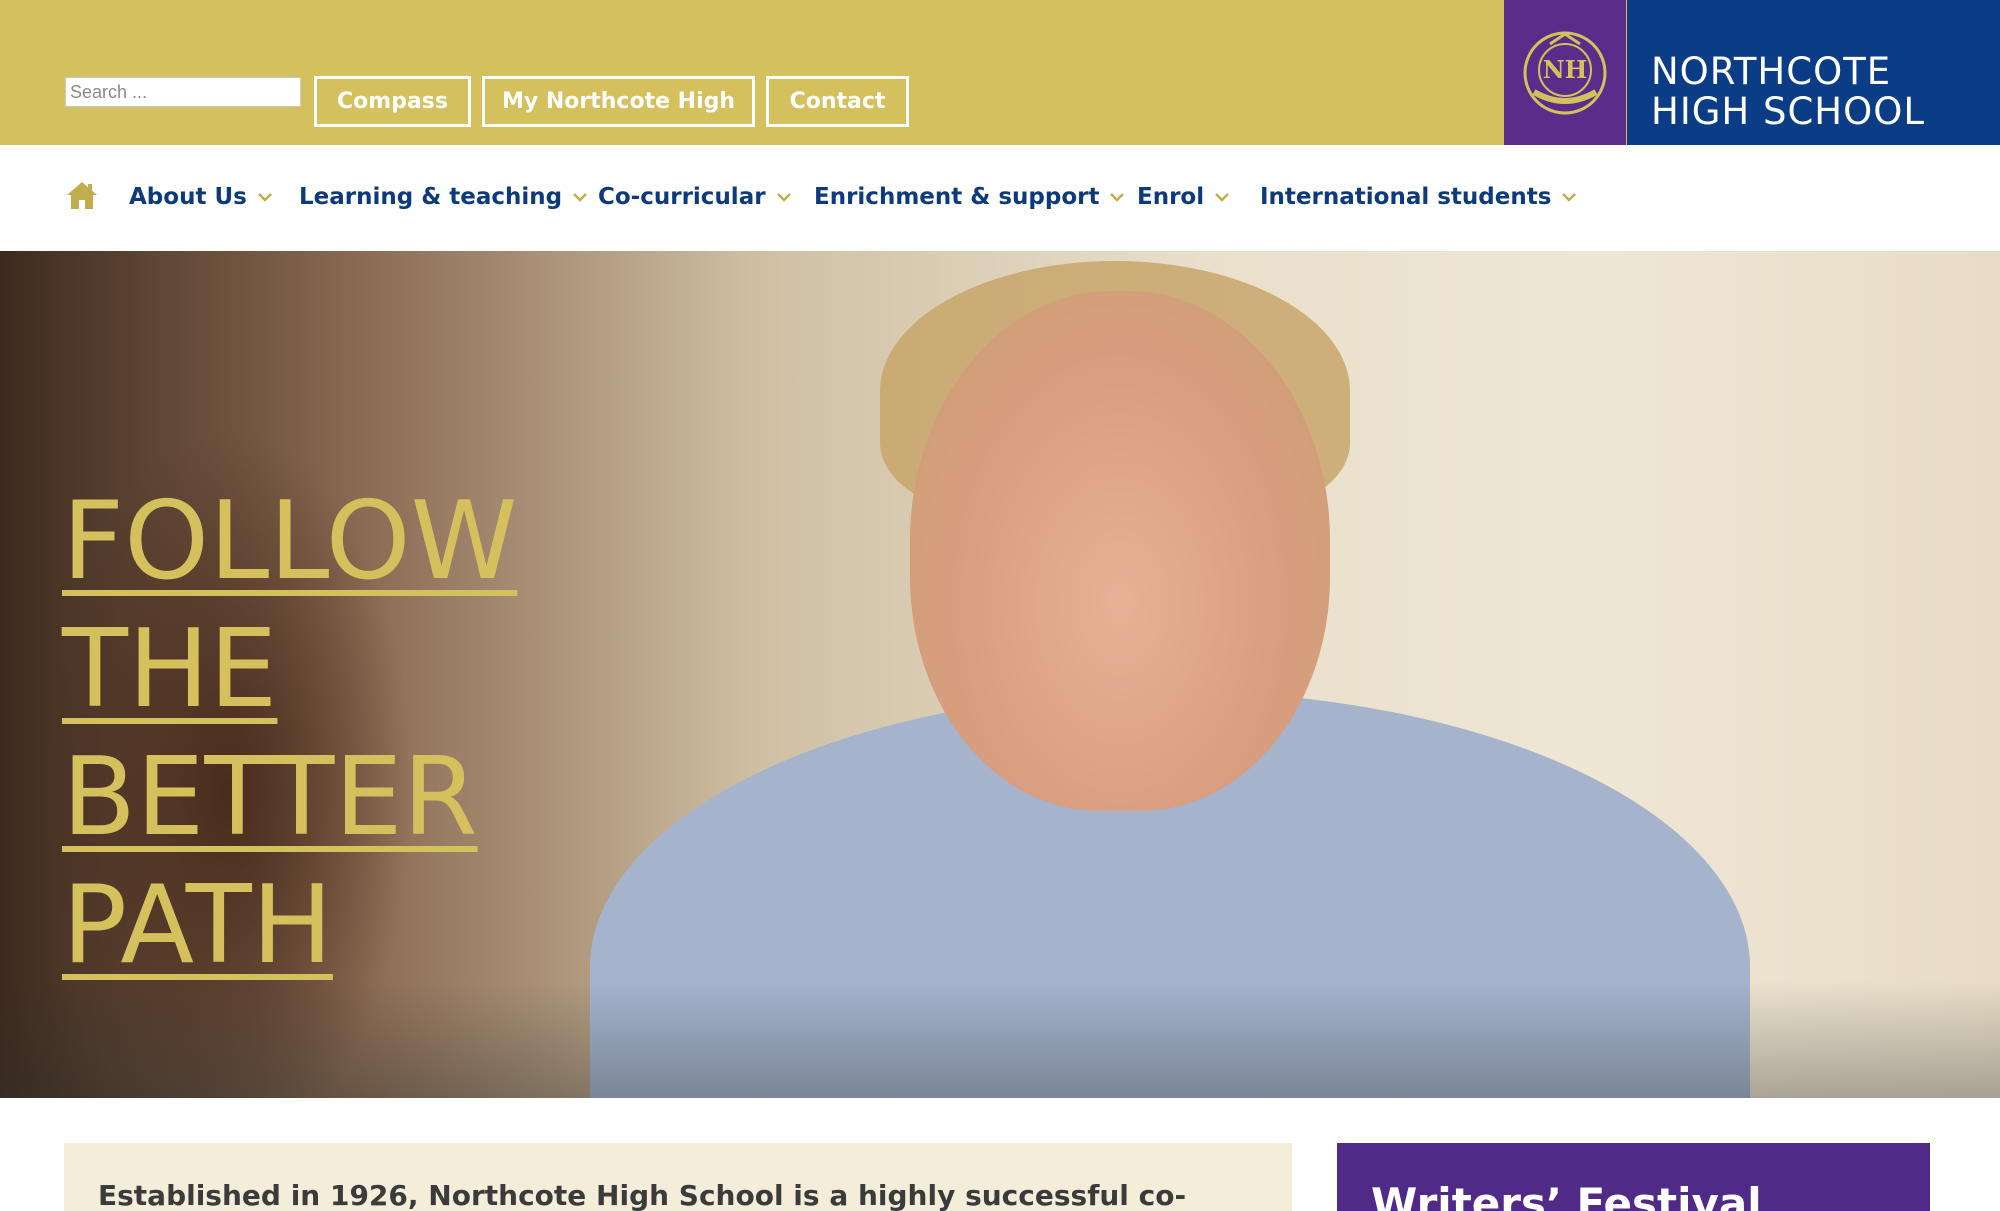 The image size is (2000, 1211). What do you see at coordinates (618, 101) in the screenshot?
I see `my-northcote-high-button: My Northcote High` at bounding box center [618, 101].